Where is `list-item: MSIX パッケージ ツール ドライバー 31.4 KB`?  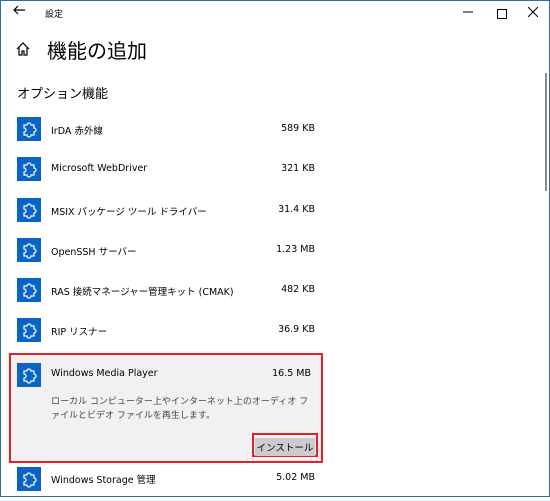 list-item: MSIX パッケージ ツール ドライバー 31.4 KB is located at coordinates (166, 211).